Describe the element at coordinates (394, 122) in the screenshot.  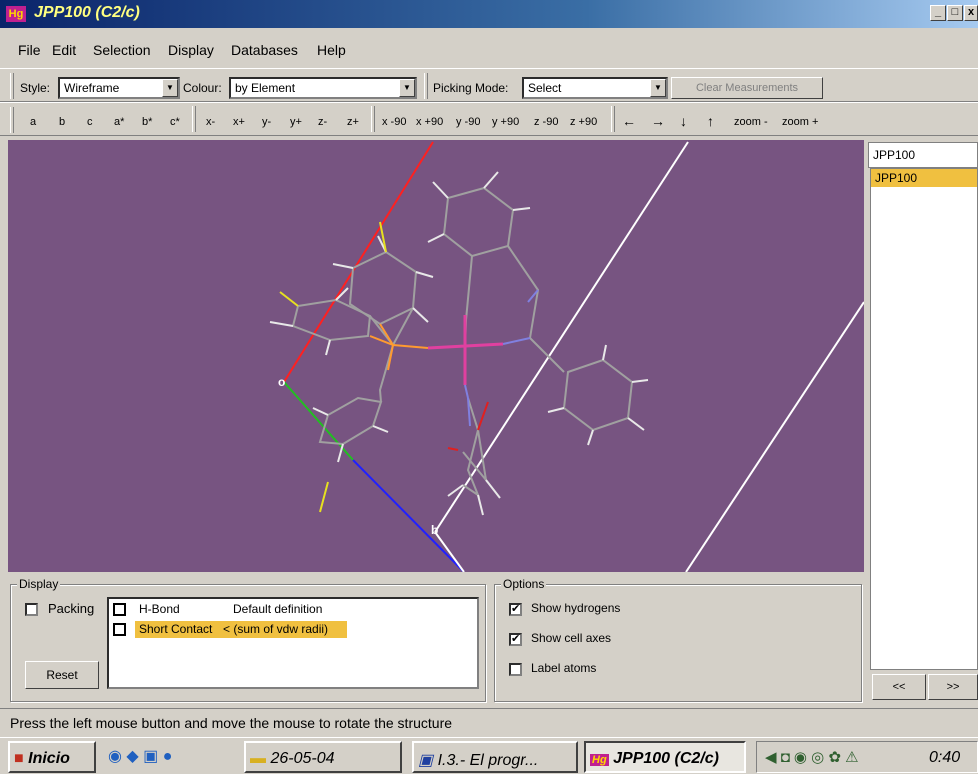
I see `rotate-x-minus-button: x -90` at that location.